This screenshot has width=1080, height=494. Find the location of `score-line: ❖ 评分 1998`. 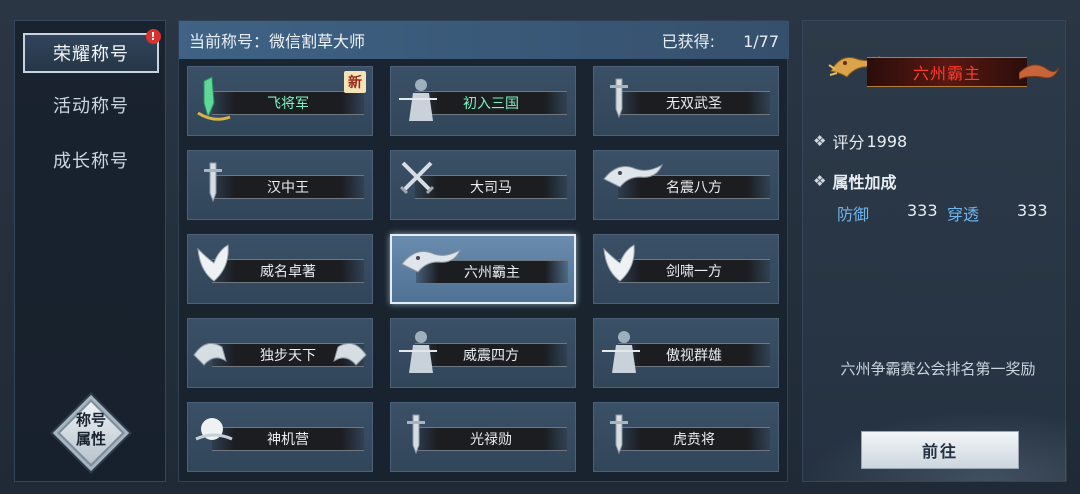

score-line: ❖ 评分 1998 is located at coordinates (860, 141).